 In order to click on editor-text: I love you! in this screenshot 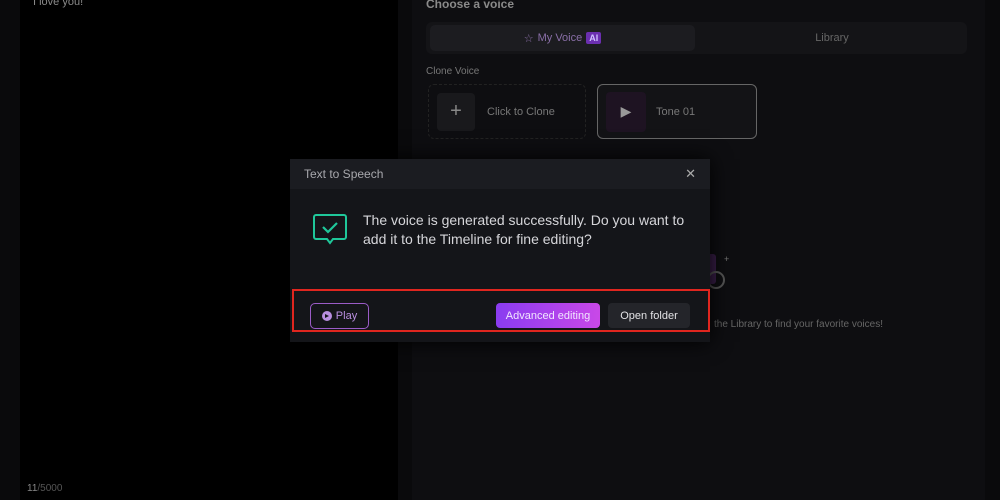, I will do `click(58, 4)`.